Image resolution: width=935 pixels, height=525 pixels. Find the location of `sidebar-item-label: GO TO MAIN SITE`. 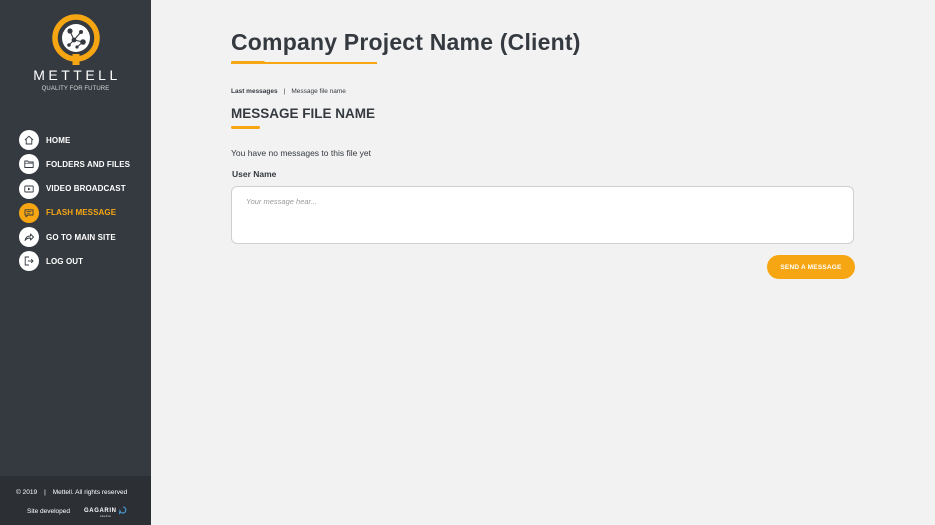

sidebar-item-label: GO TO MAIN SITE is located at coordinates (81, 237).